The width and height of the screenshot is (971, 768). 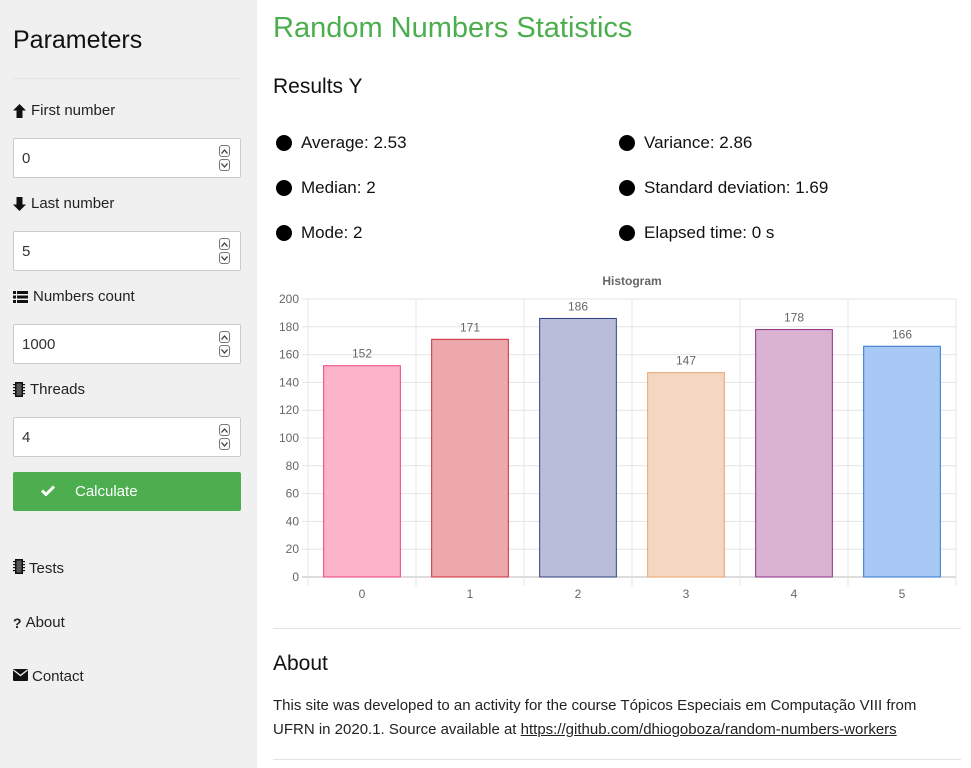 I want to click on sidebar-divider, so click(x=127, y=78).